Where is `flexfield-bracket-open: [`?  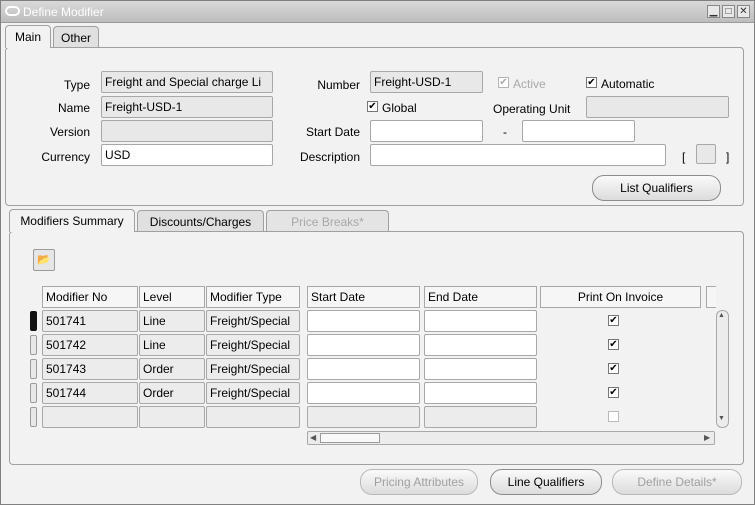
flexfield-bracket-open: [ is located at coordinates (684, 157).